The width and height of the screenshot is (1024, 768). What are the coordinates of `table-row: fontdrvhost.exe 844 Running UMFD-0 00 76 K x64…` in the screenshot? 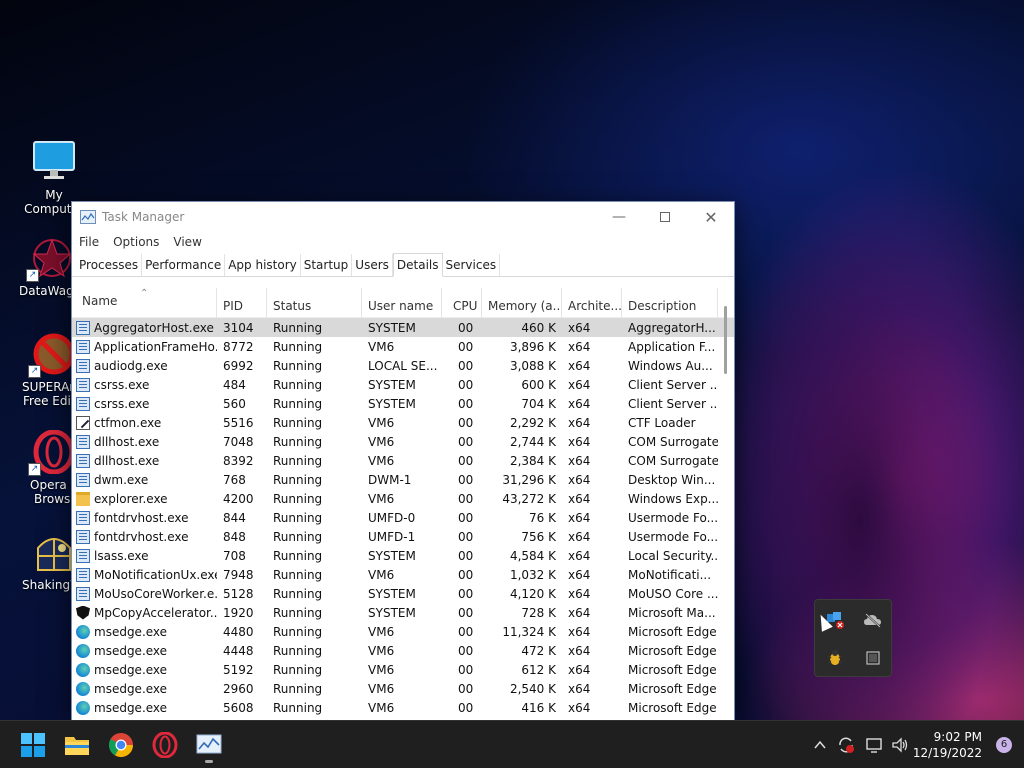 It's located at (403, 517).